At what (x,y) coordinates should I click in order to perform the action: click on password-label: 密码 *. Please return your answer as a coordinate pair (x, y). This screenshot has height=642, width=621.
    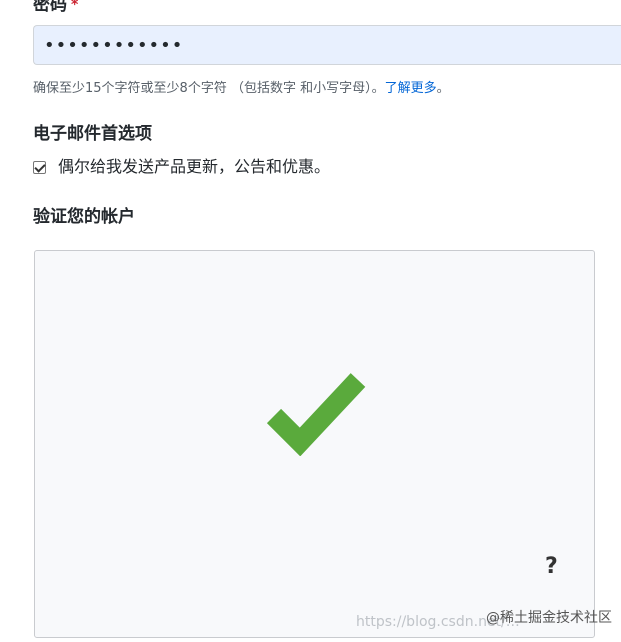
    Looking at the image, I should click on (55, 8).